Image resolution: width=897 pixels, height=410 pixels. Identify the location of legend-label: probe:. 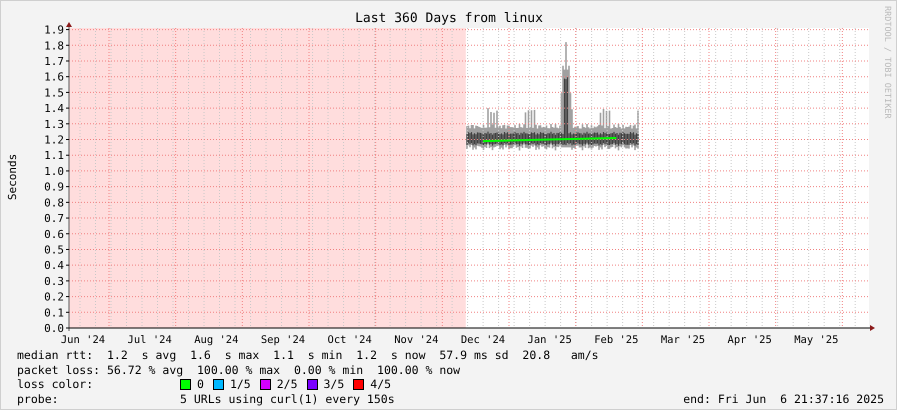
(38, 399).